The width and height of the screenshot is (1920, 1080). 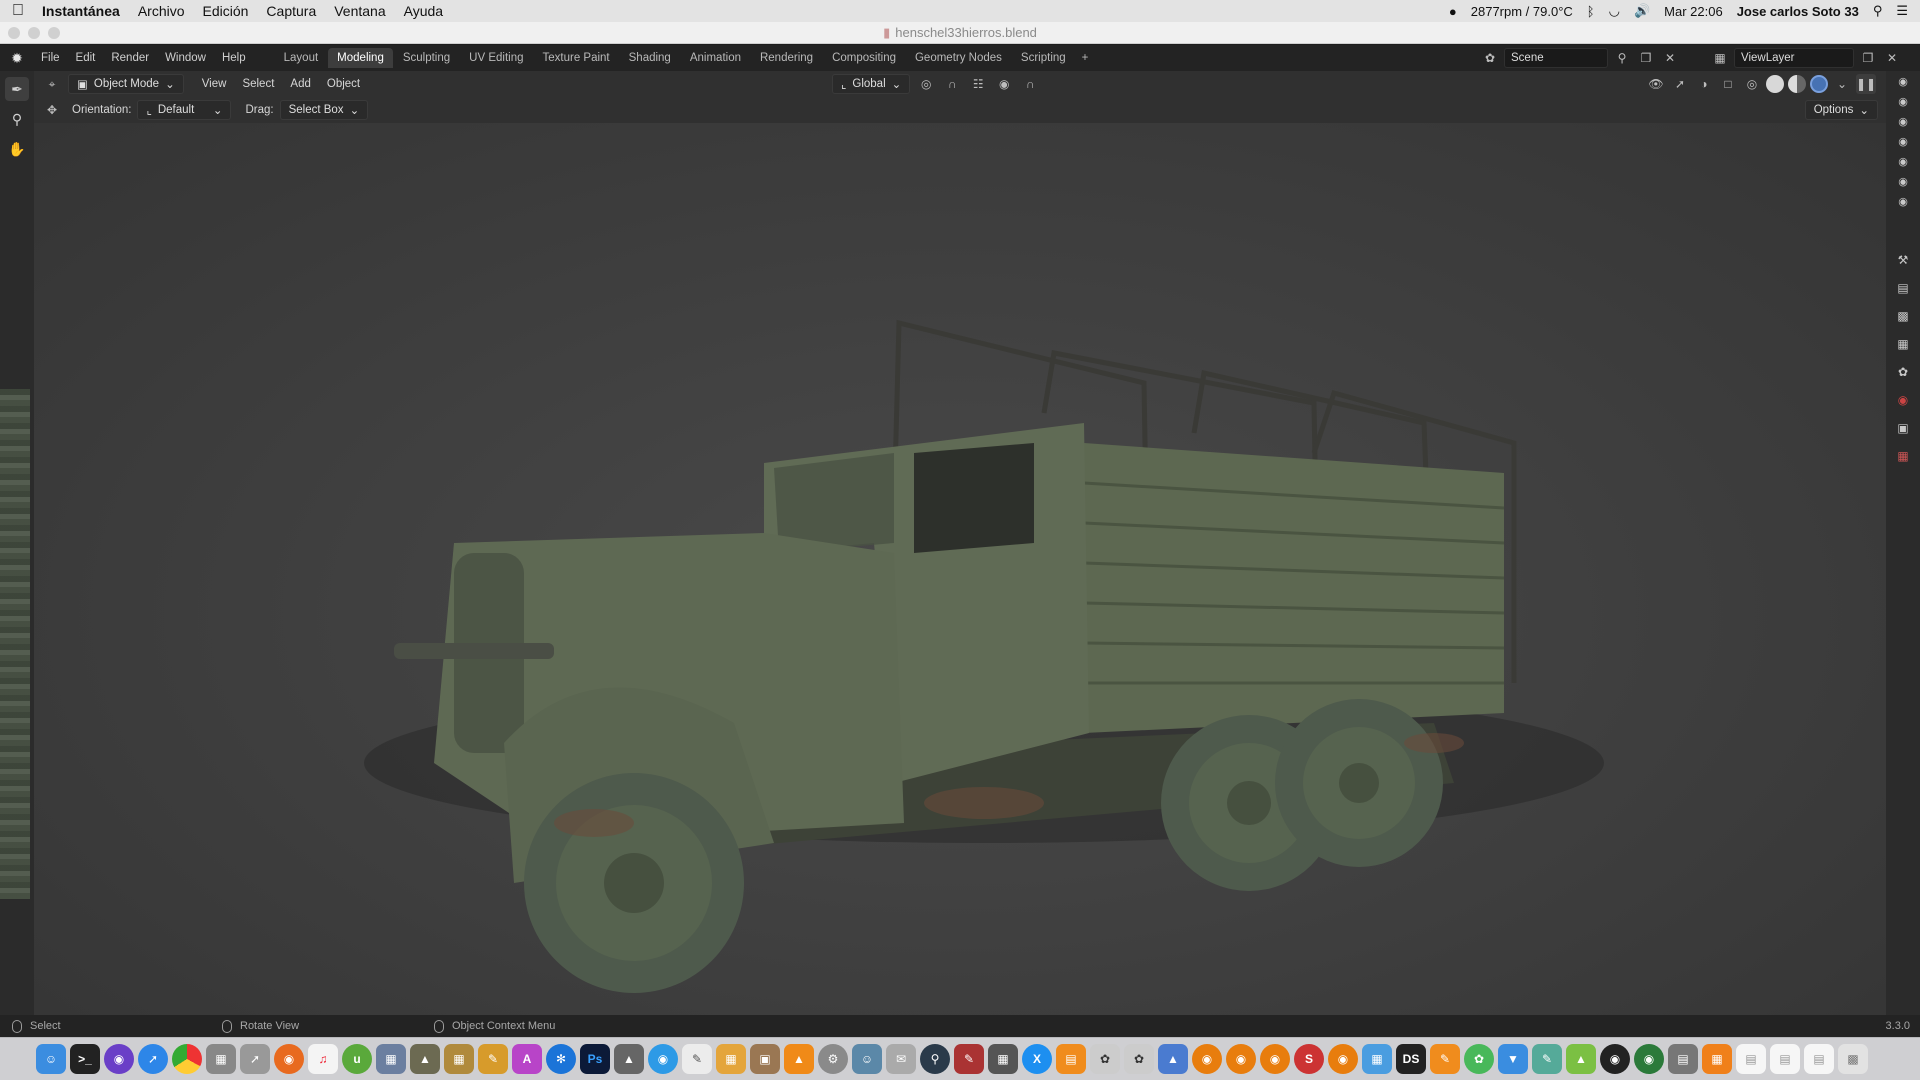 What do you see at coordinates (81, 11) in the screenshot?
I see `mac-app-name: Instantánea` at bounding box center [81, 11].